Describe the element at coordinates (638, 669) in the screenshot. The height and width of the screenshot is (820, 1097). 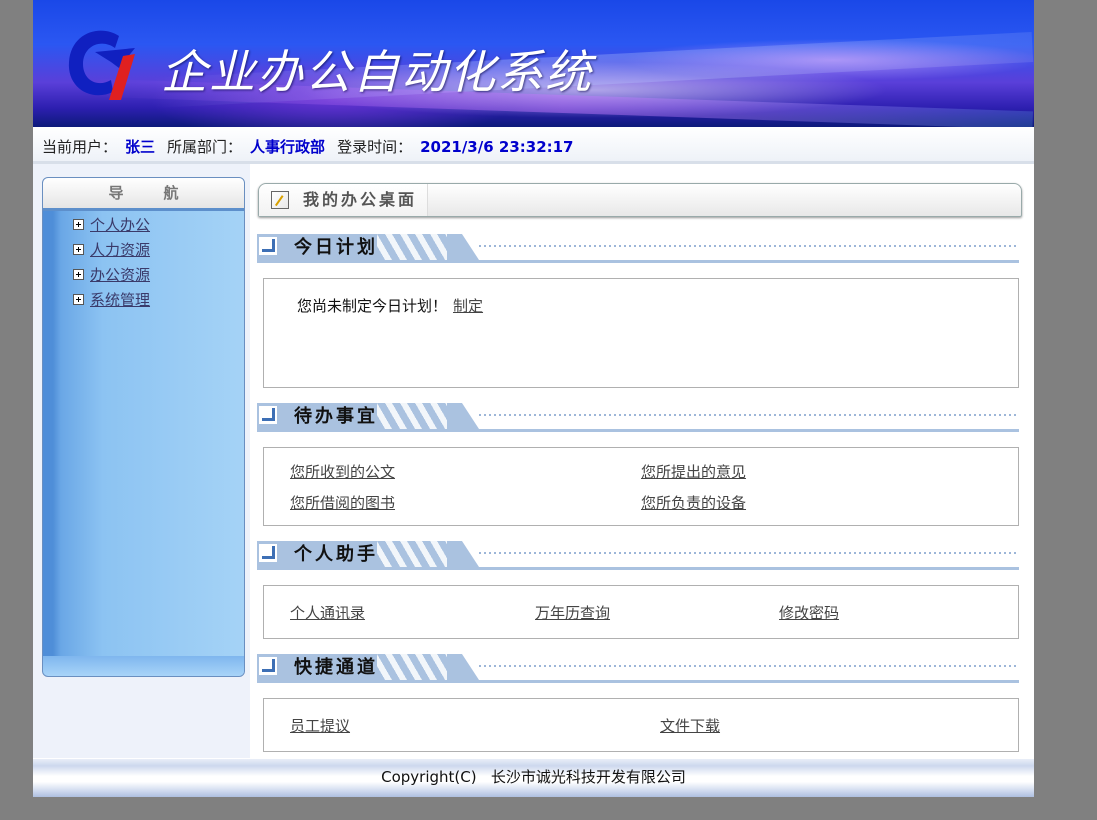
I see `section-header-shortcut: 快捷通道` at that location.